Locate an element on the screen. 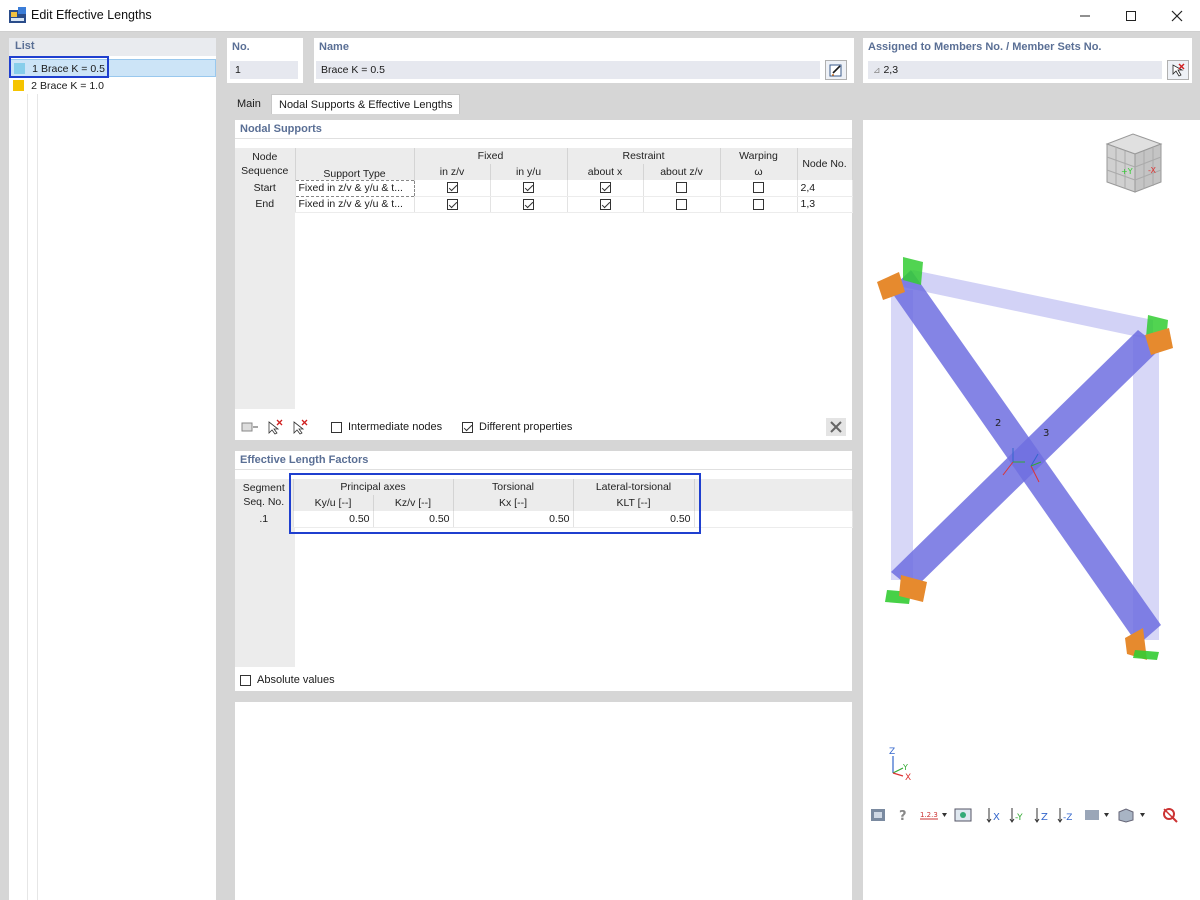 Image resolution: width=1200 pixels, height=900 pixels. kz-cell: 0.50 is located at coordinates (413, 519).